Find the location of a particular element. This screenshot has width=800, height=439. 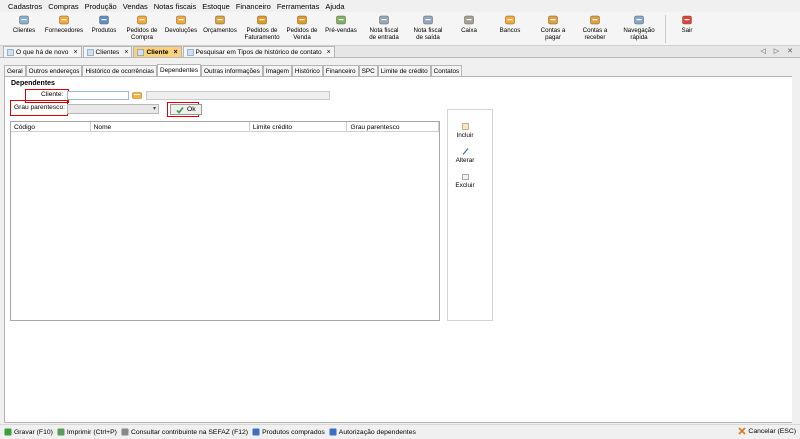

side-action-button: Incluir is located at coordinates (465, 130).